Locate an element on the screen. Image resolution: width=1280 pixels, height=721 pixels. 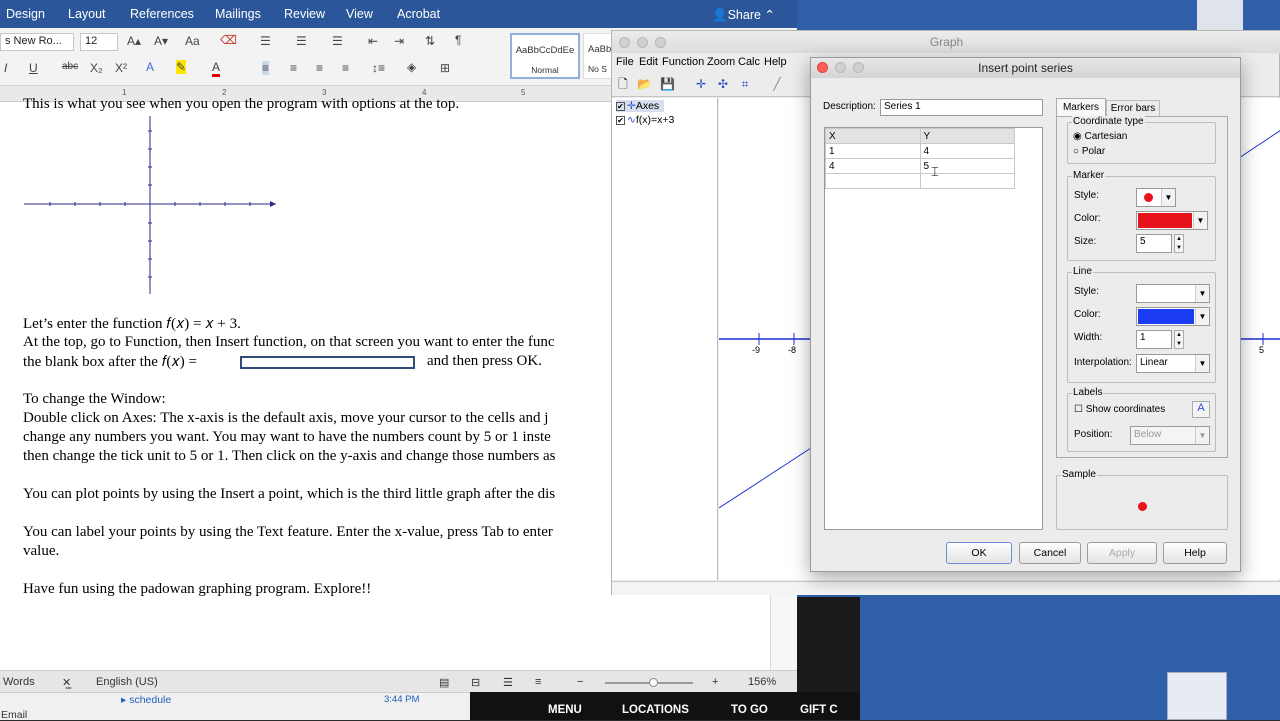
cancel-button: Cancel is located at coordinates (1050, 553).